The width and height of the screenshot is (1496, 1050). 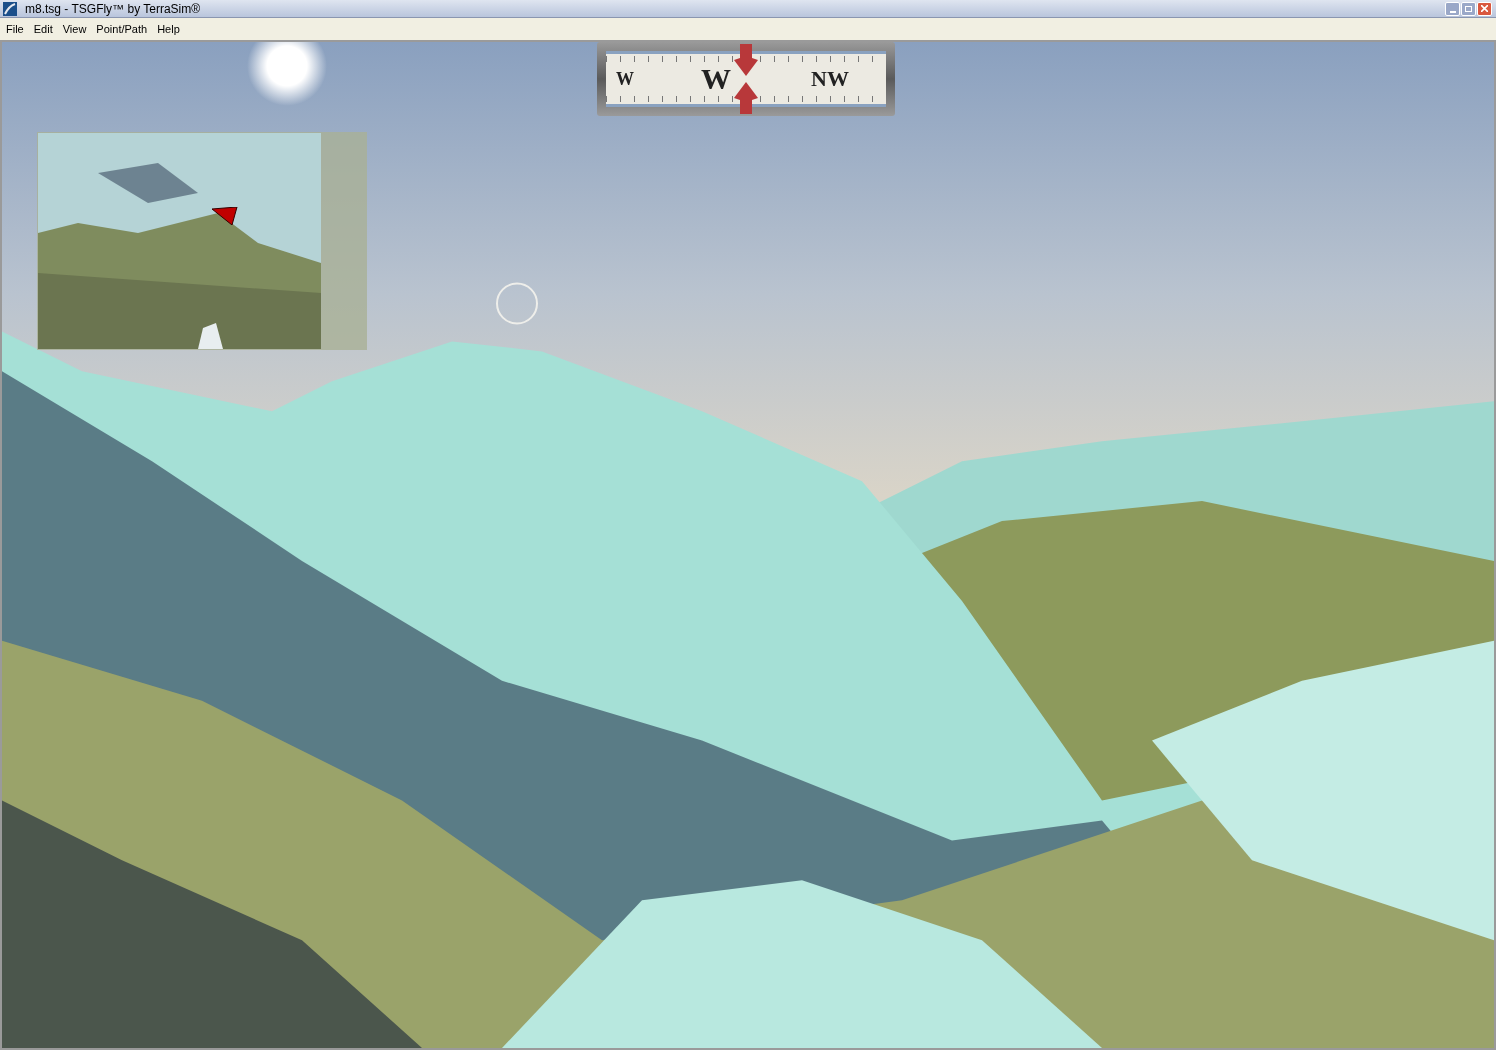 I want to click on close-button, so click(x=1484, y=8).